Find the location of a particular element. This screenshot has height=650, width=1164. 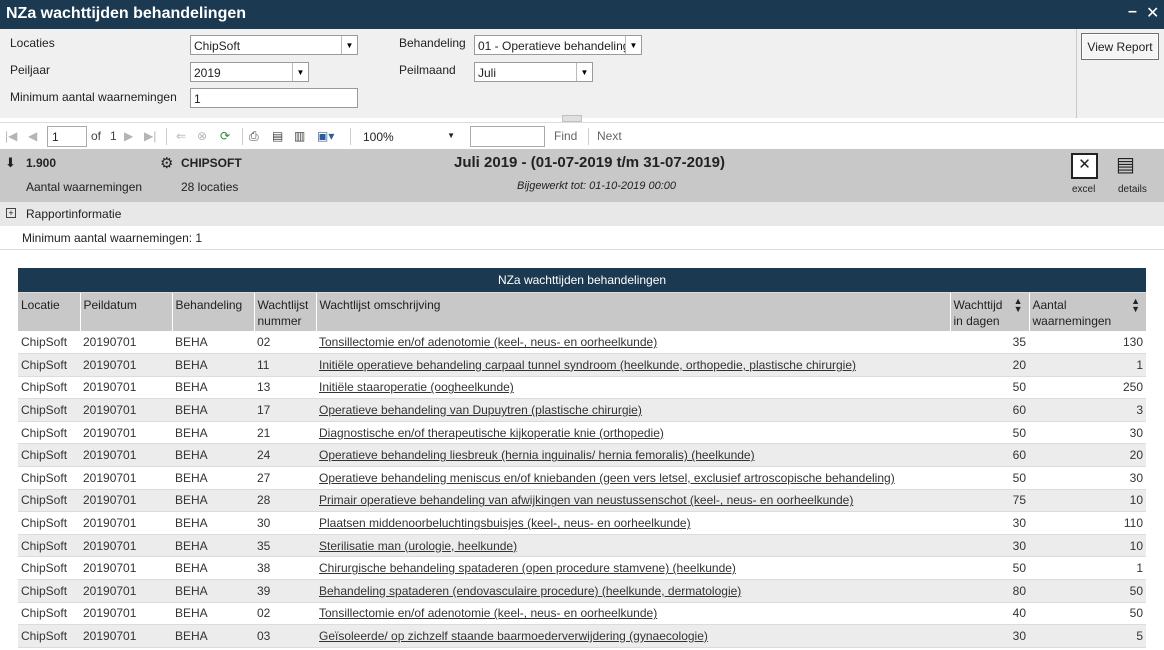

cell-aantal: 1 is located at coordinates (1087, 365).